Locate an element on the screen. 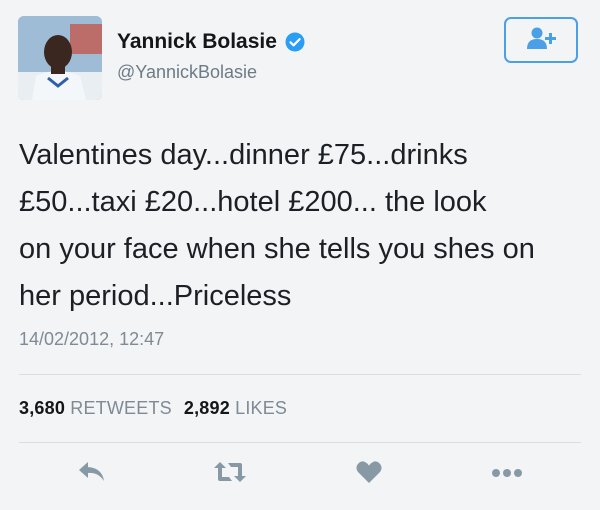  tweet-actions is located at coordinates (300, 472).